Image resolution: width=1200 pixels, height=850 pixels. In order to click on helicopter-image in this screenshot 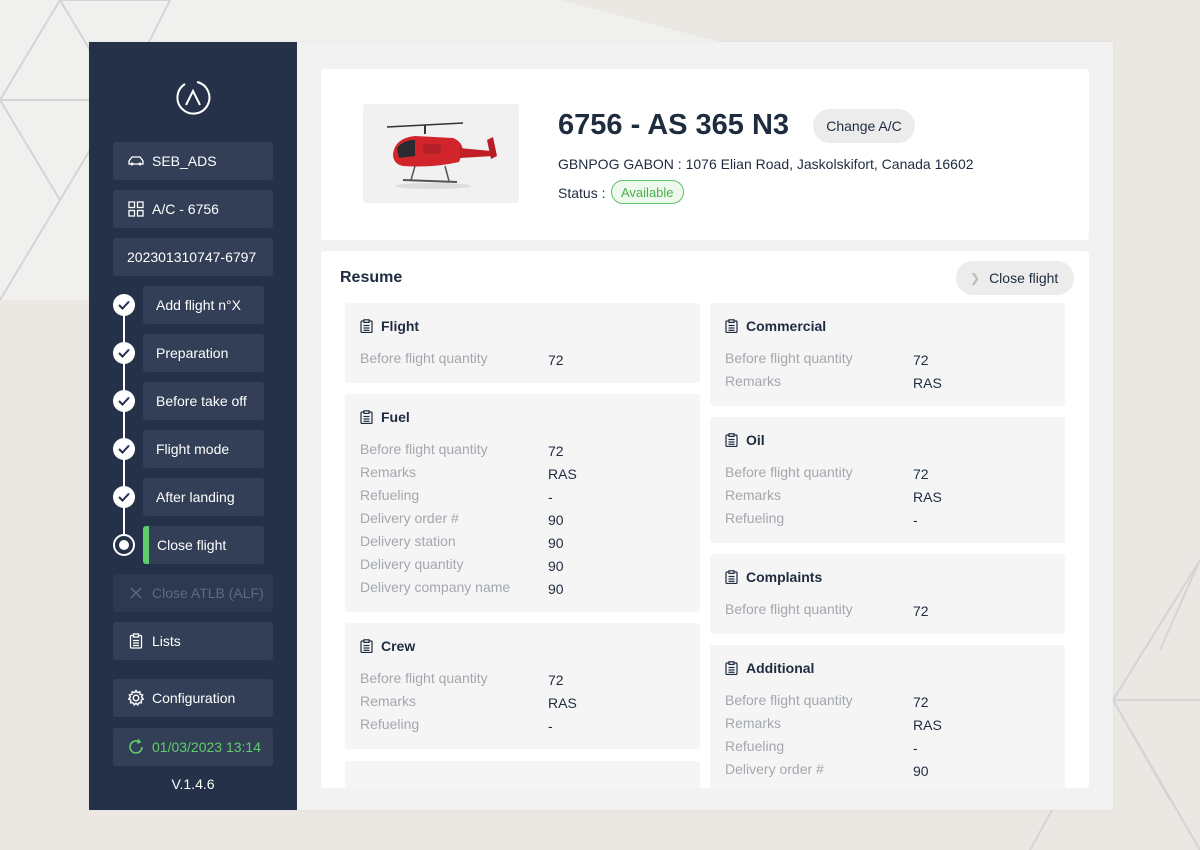, I will do `click(441, 153)`.